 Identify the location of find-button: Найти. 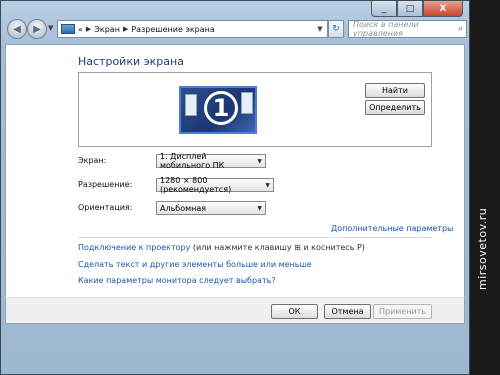
(395, 90).